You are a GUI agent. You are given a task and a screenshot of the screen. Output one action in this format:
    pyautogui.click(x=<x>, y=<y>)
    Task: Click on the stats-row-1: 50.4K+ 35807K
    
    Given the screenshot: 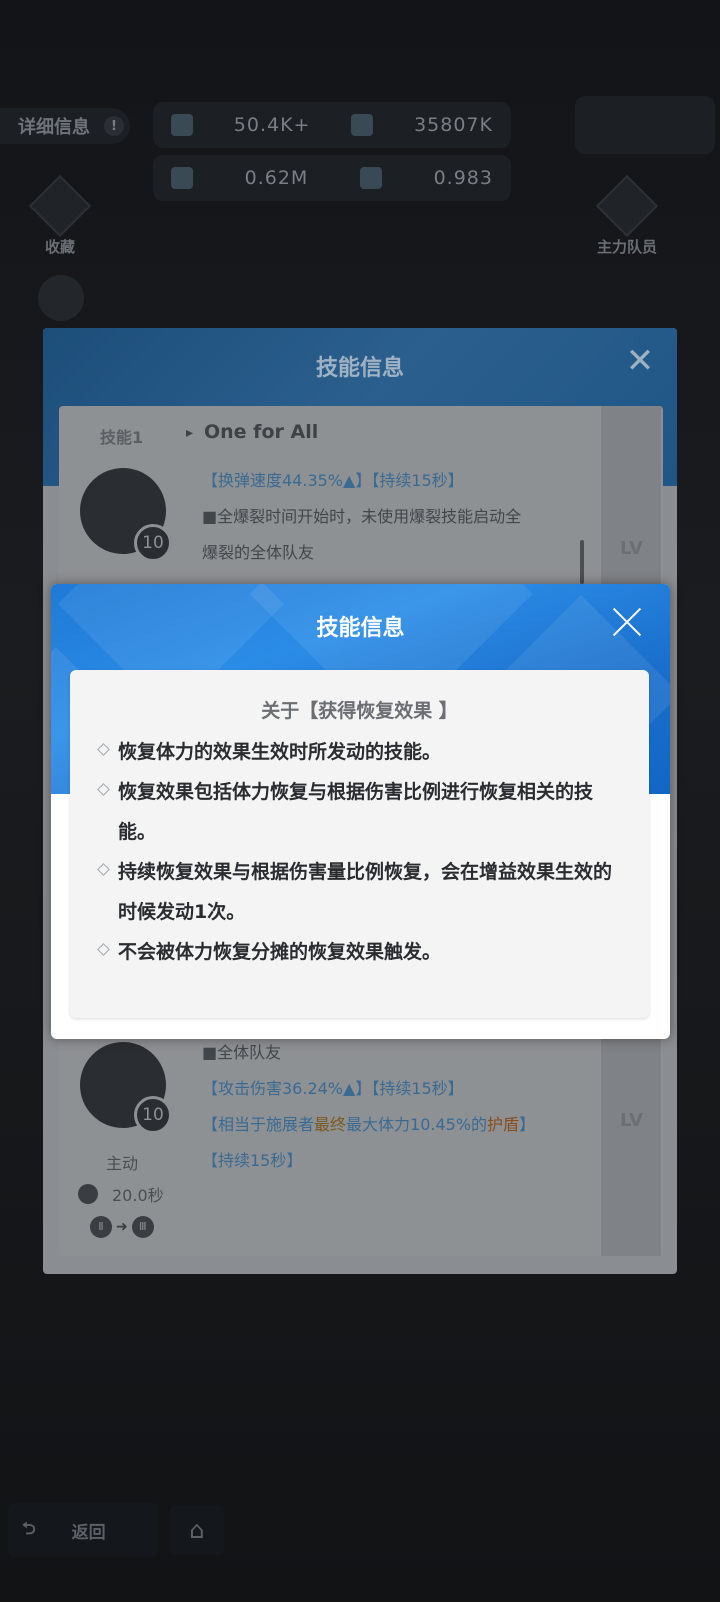 What is the action you would take?
    pyautogui.click(x=332, y=125)
    